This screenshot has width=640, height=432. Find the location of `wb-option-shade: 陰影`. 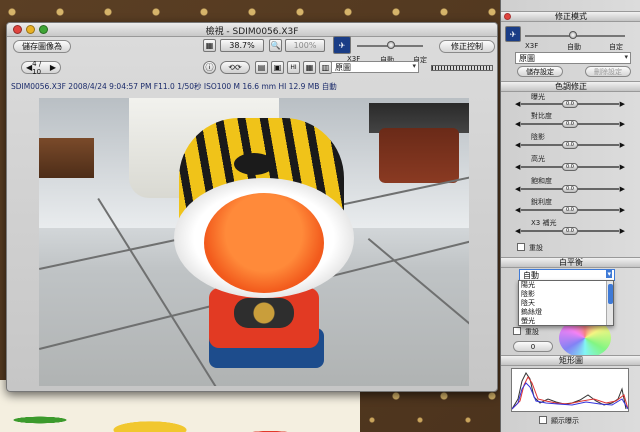

wb-option-shade: 陰影 is located at coordinates (566, 294).